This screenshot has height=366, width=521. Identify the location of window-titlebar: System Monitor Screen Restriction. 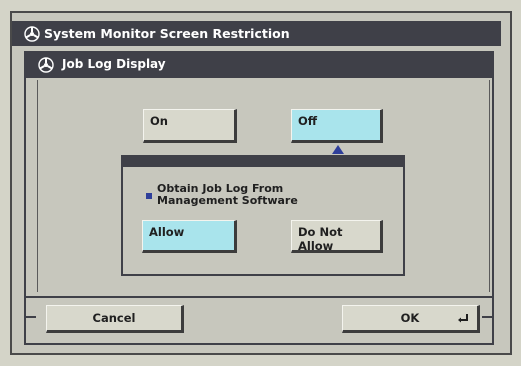
(256, 33).